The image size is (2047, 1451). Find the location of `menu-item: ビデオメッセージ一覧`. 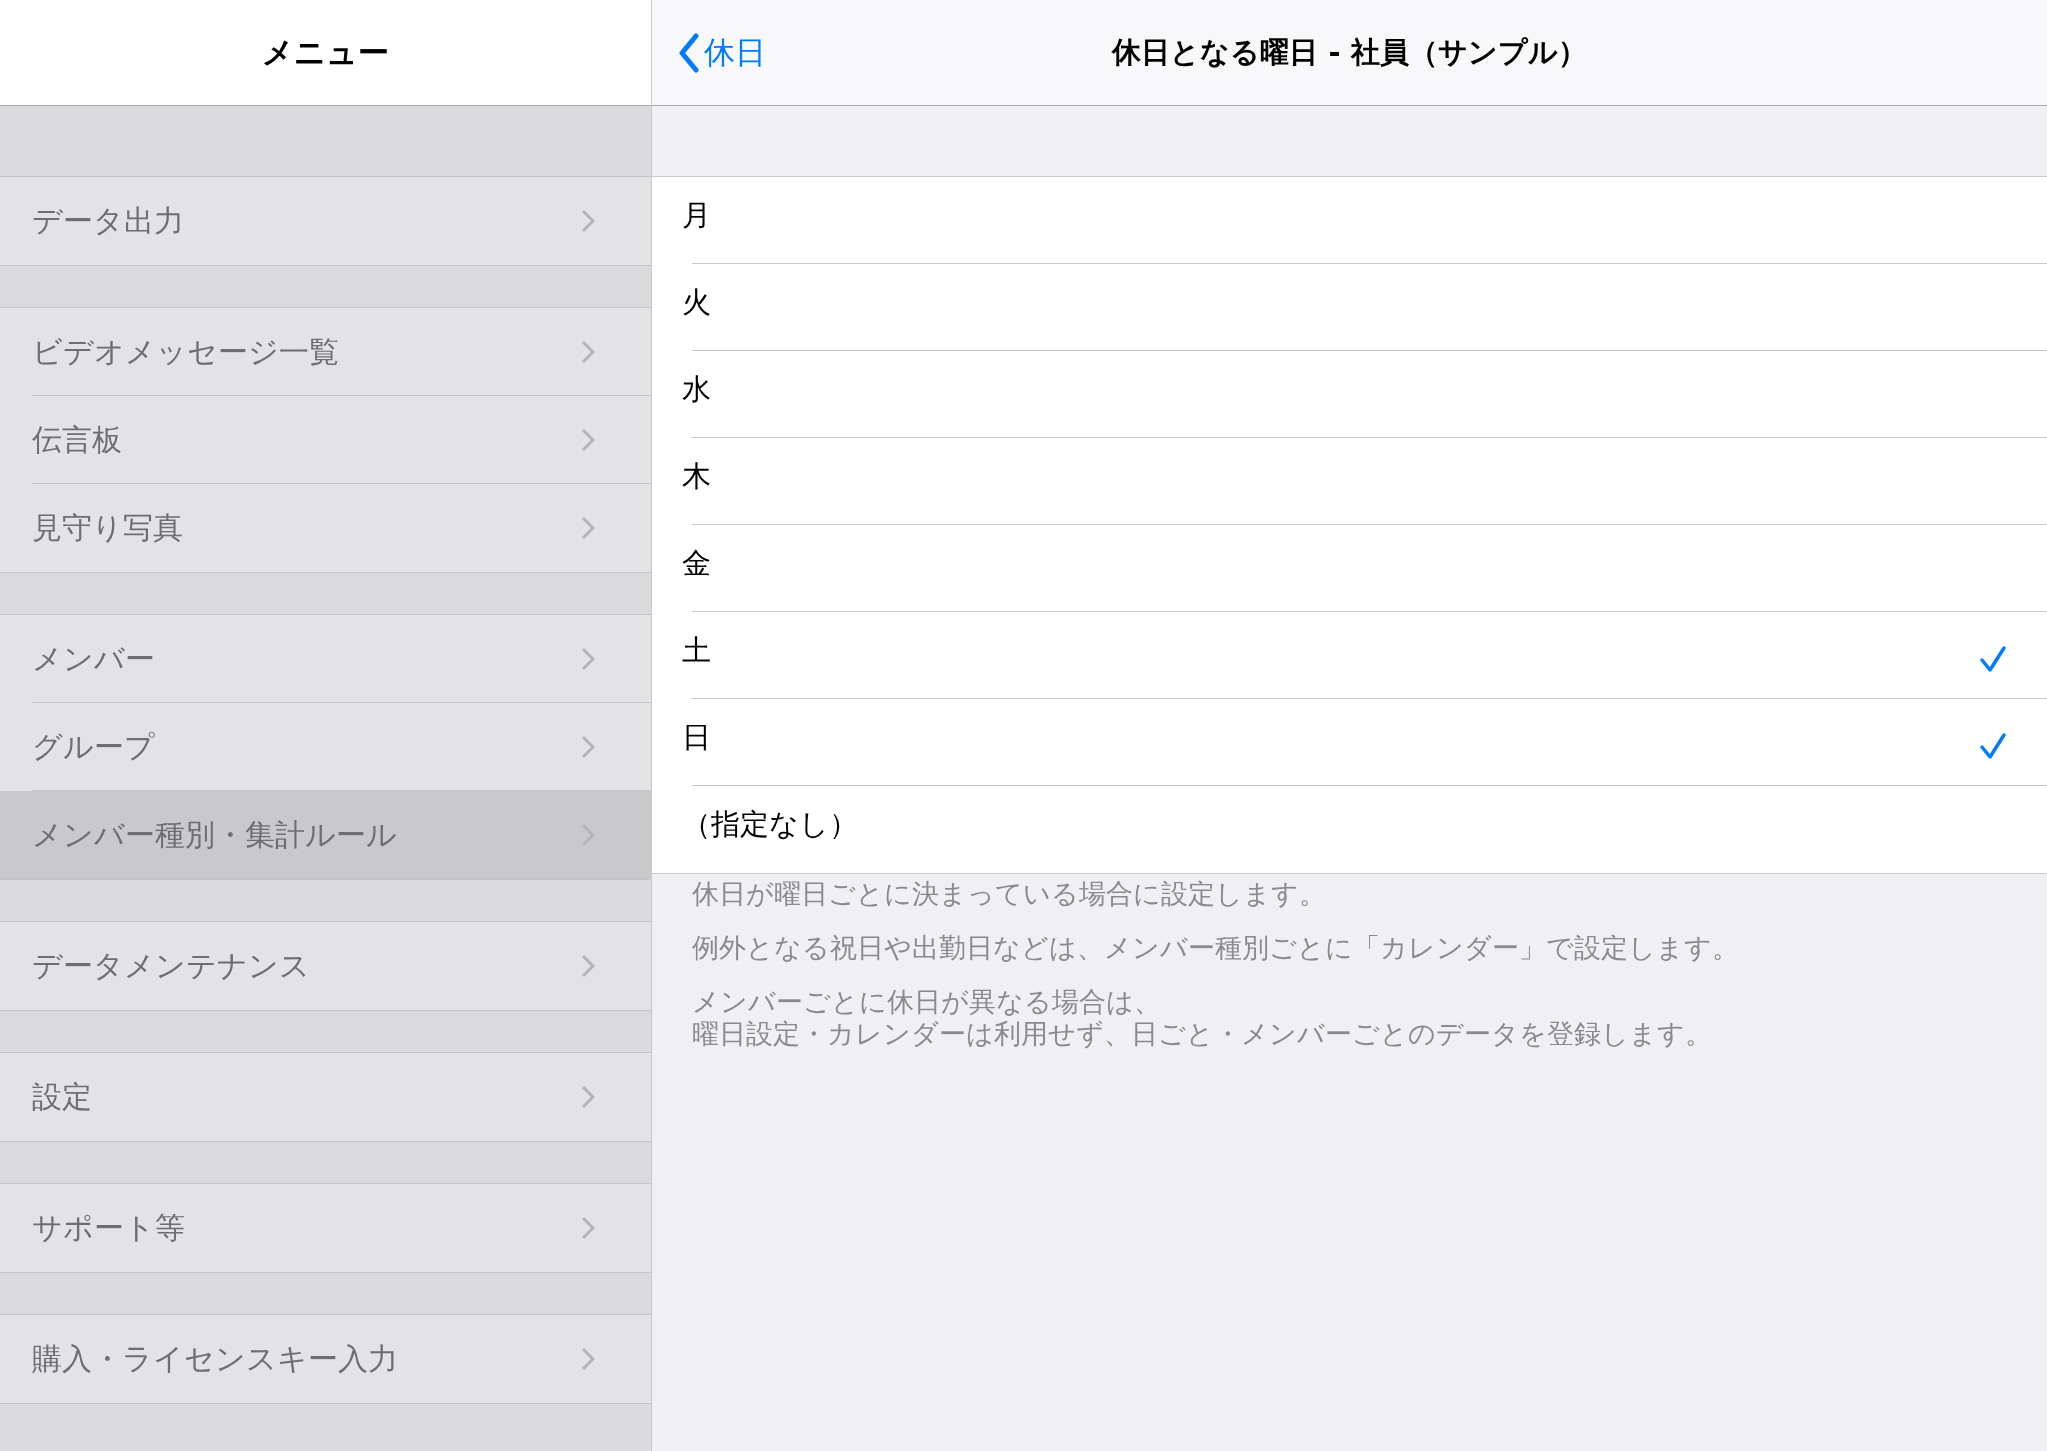

menu-item: ビデオメッセージ一覧 is located at coordinates (325, 352).